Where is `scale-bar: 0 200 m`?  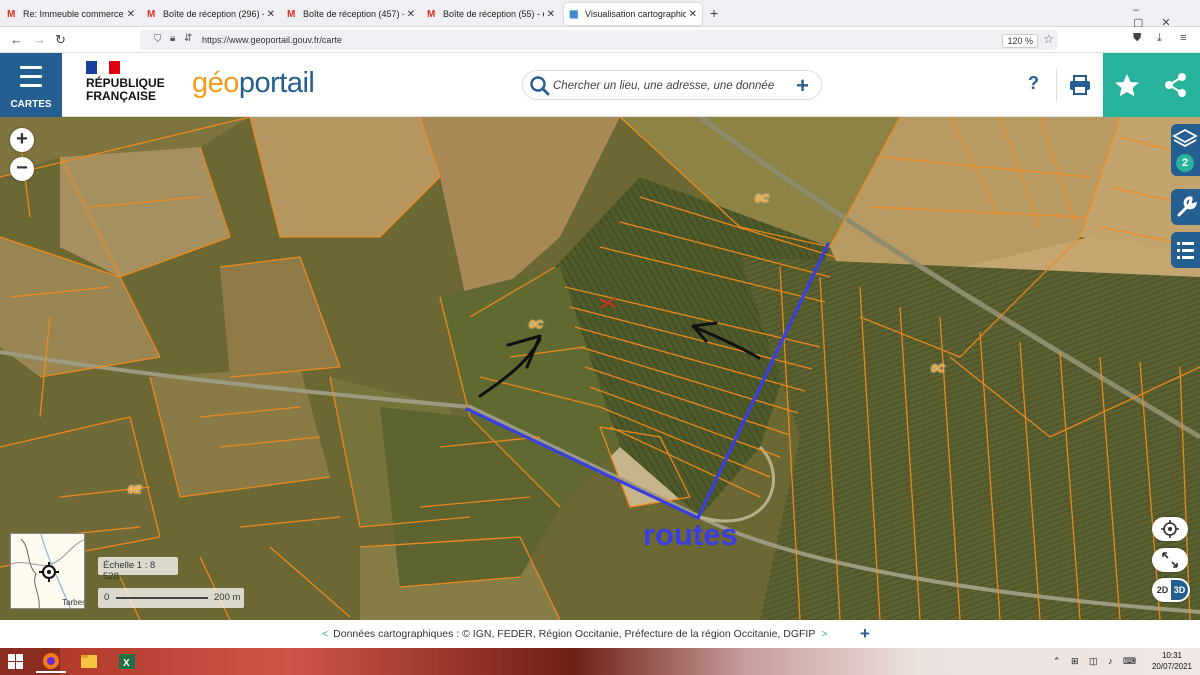
scale-bar: 0 200 m is located at coordinates (171, 598).